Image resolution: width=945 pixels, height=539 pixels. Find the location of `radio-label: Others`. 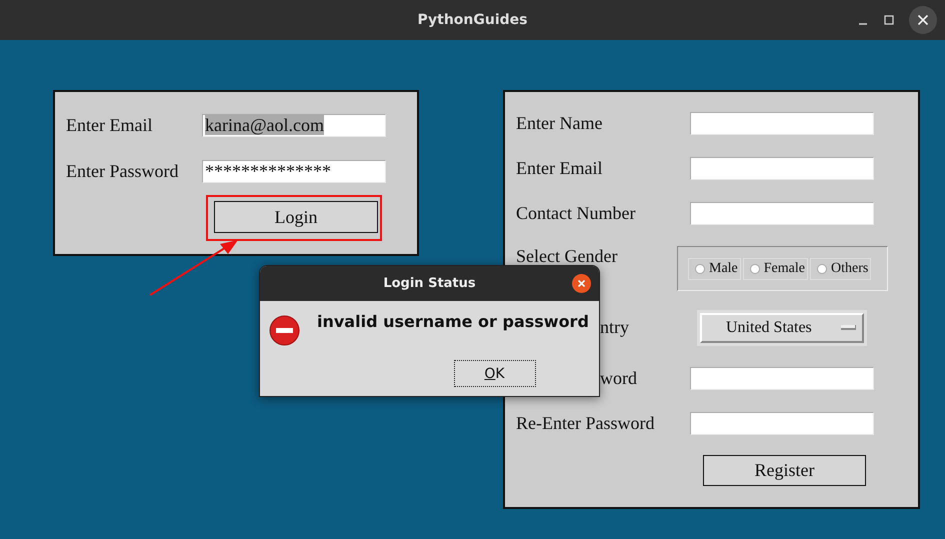

radio-label: Others is located at coordinates (849, 268).